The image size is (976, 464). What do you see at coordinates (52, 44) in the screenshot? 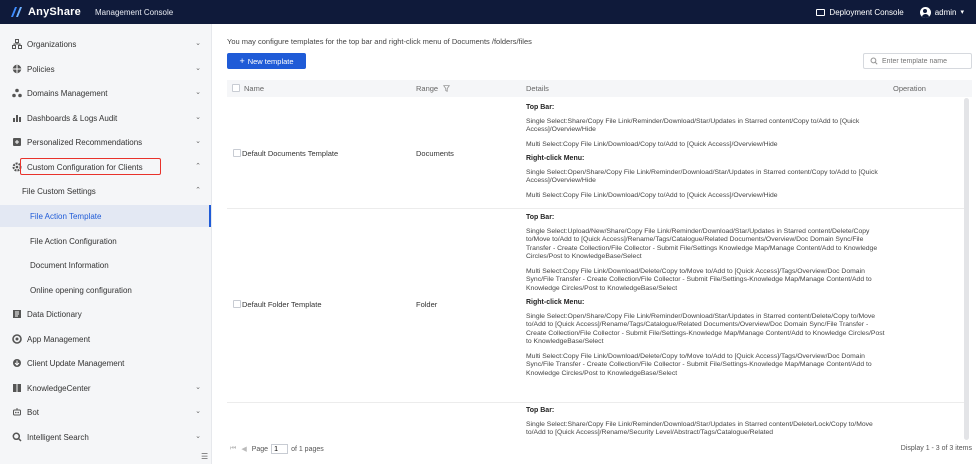
I see `sidebar-item-label: Organizations` at bounding box center [52, 44].